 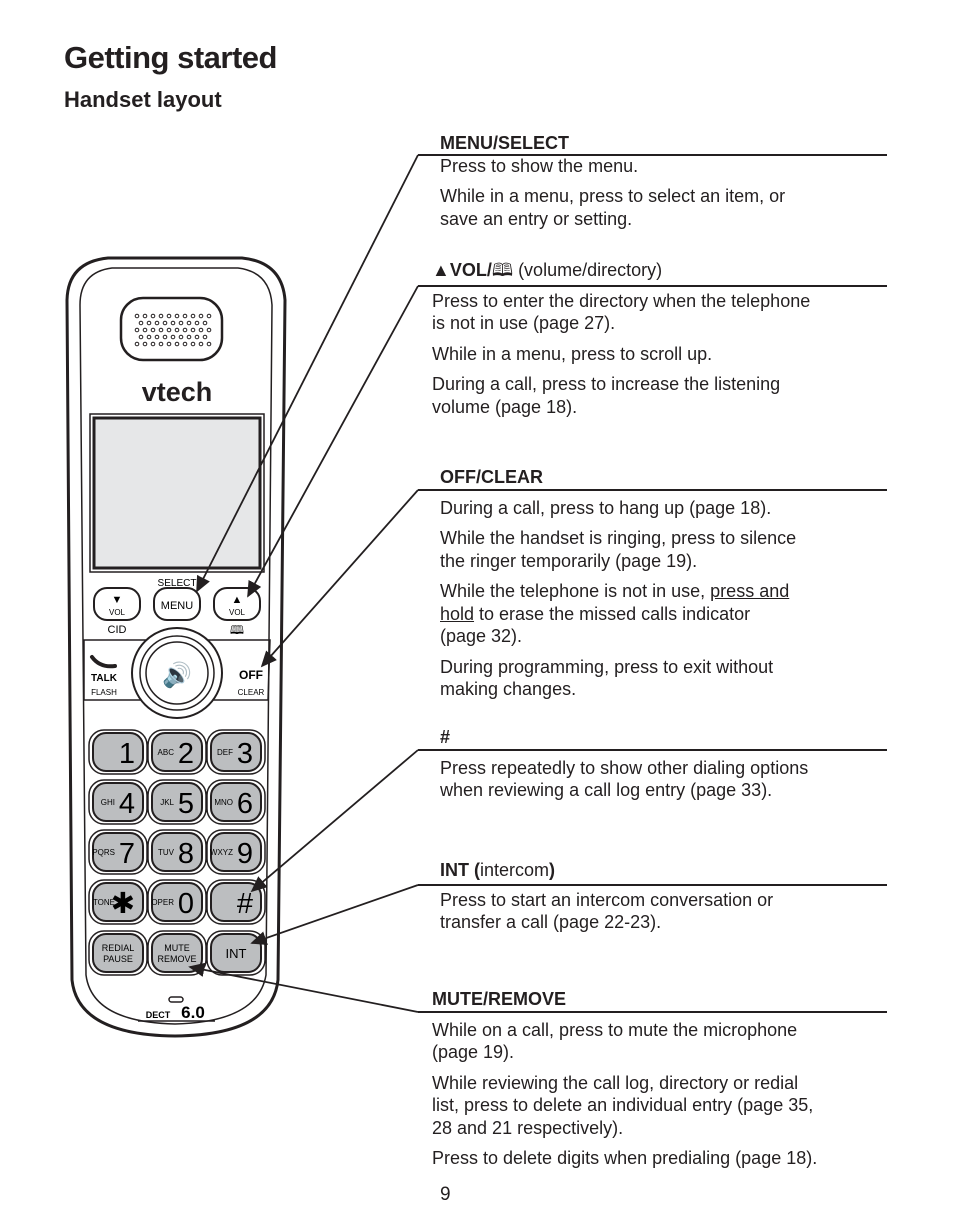 What do you see at coordinates (162, 902) in the screenshot?
I see `svg-text: OPER` at bounding box center [162, 902].